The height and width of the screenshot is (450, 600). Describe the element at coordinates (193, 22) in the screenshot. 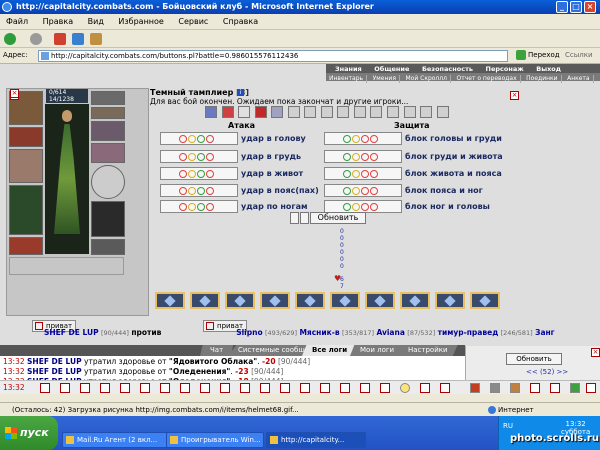

I see `menu-tools: Сервис` at that location.